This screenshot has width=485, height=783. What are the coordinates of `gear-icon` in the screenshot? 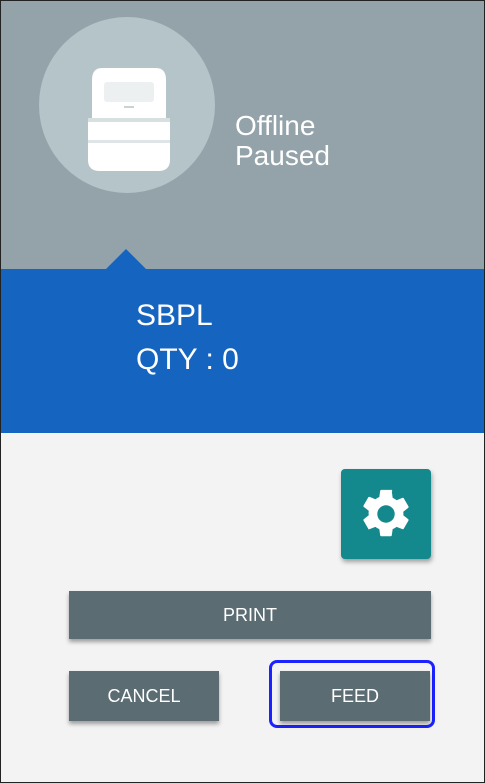 It's located at (386, 513).